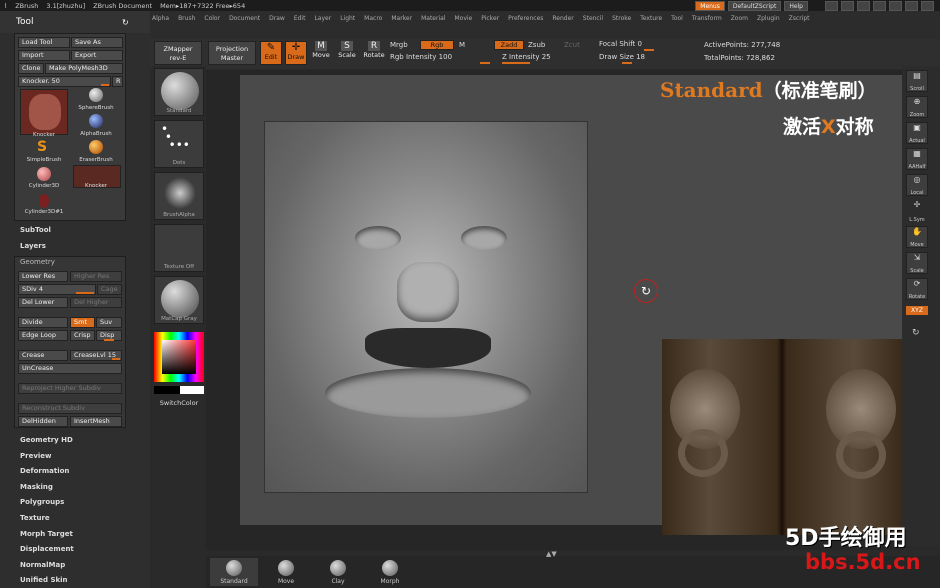 The width and height of the screenshot is (940, 588). What do you see at coordinates (31, 68) in the screenshot?
I see `clone-button: Clone` at bounding box center [31, 68].